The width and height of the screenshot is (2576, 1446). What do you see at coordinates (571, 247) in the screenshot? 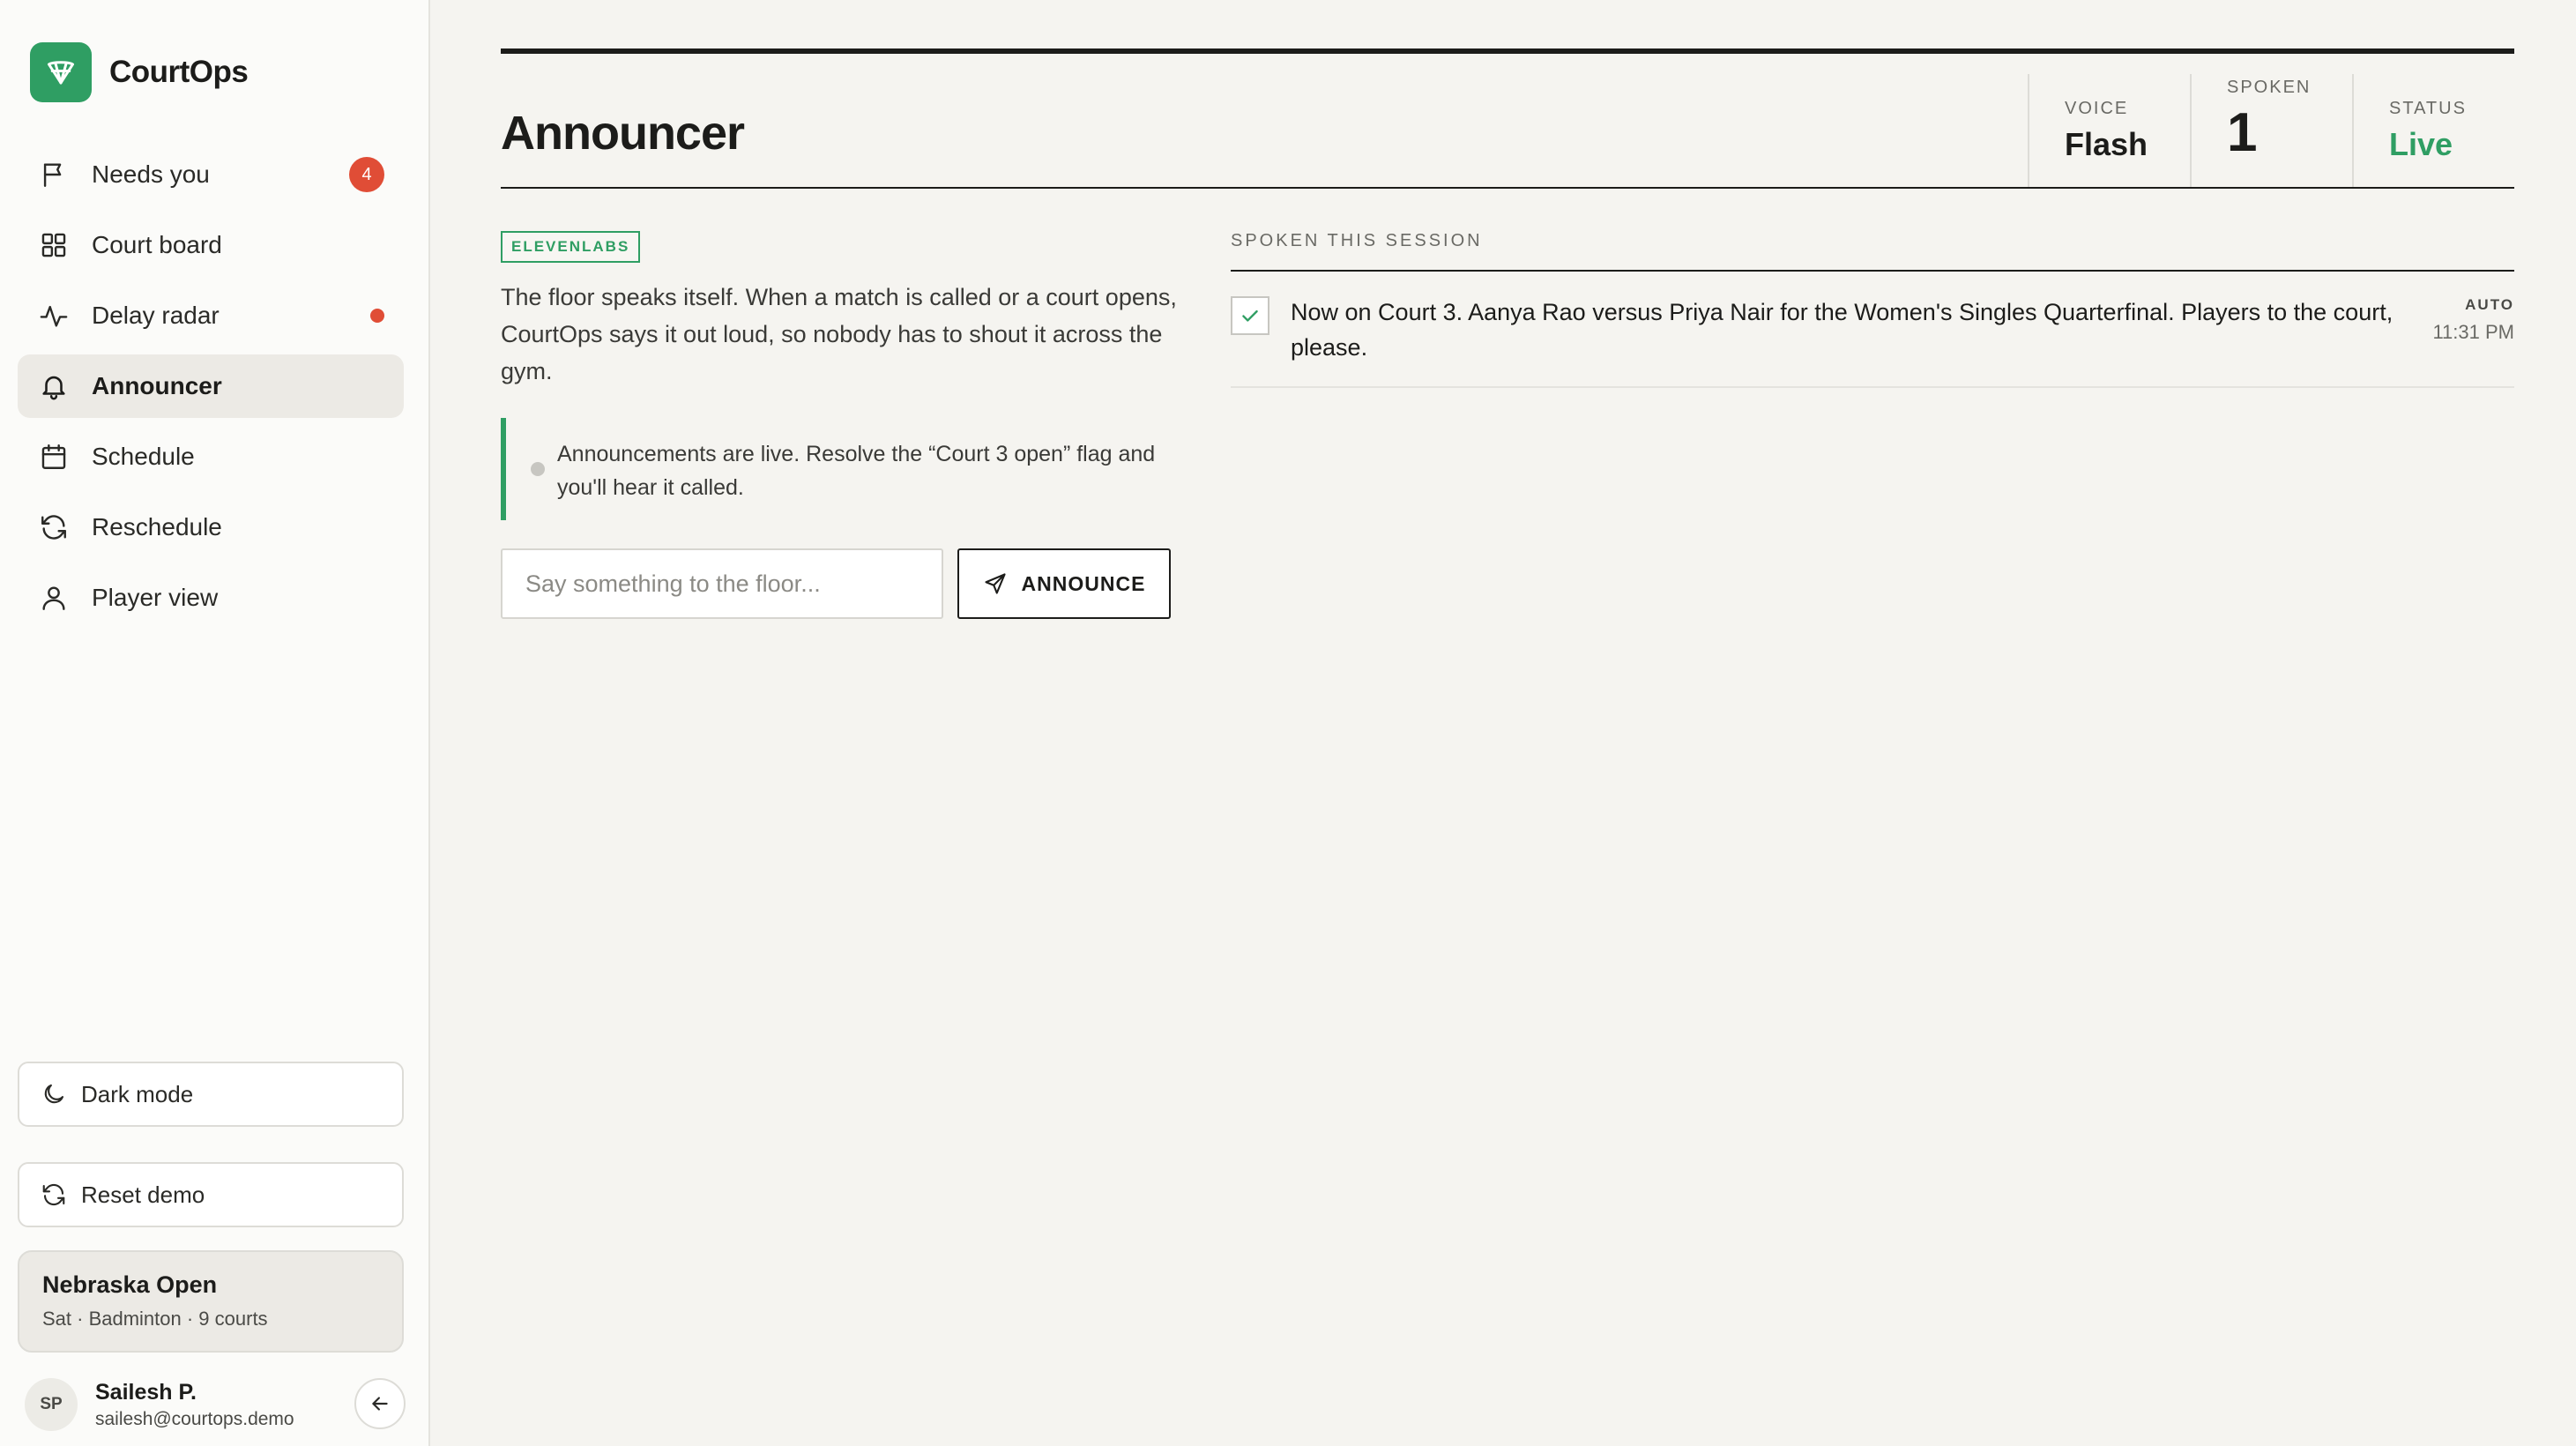
I see `provider-tag: ELEVENLABS` at bounding box center [571, 247].